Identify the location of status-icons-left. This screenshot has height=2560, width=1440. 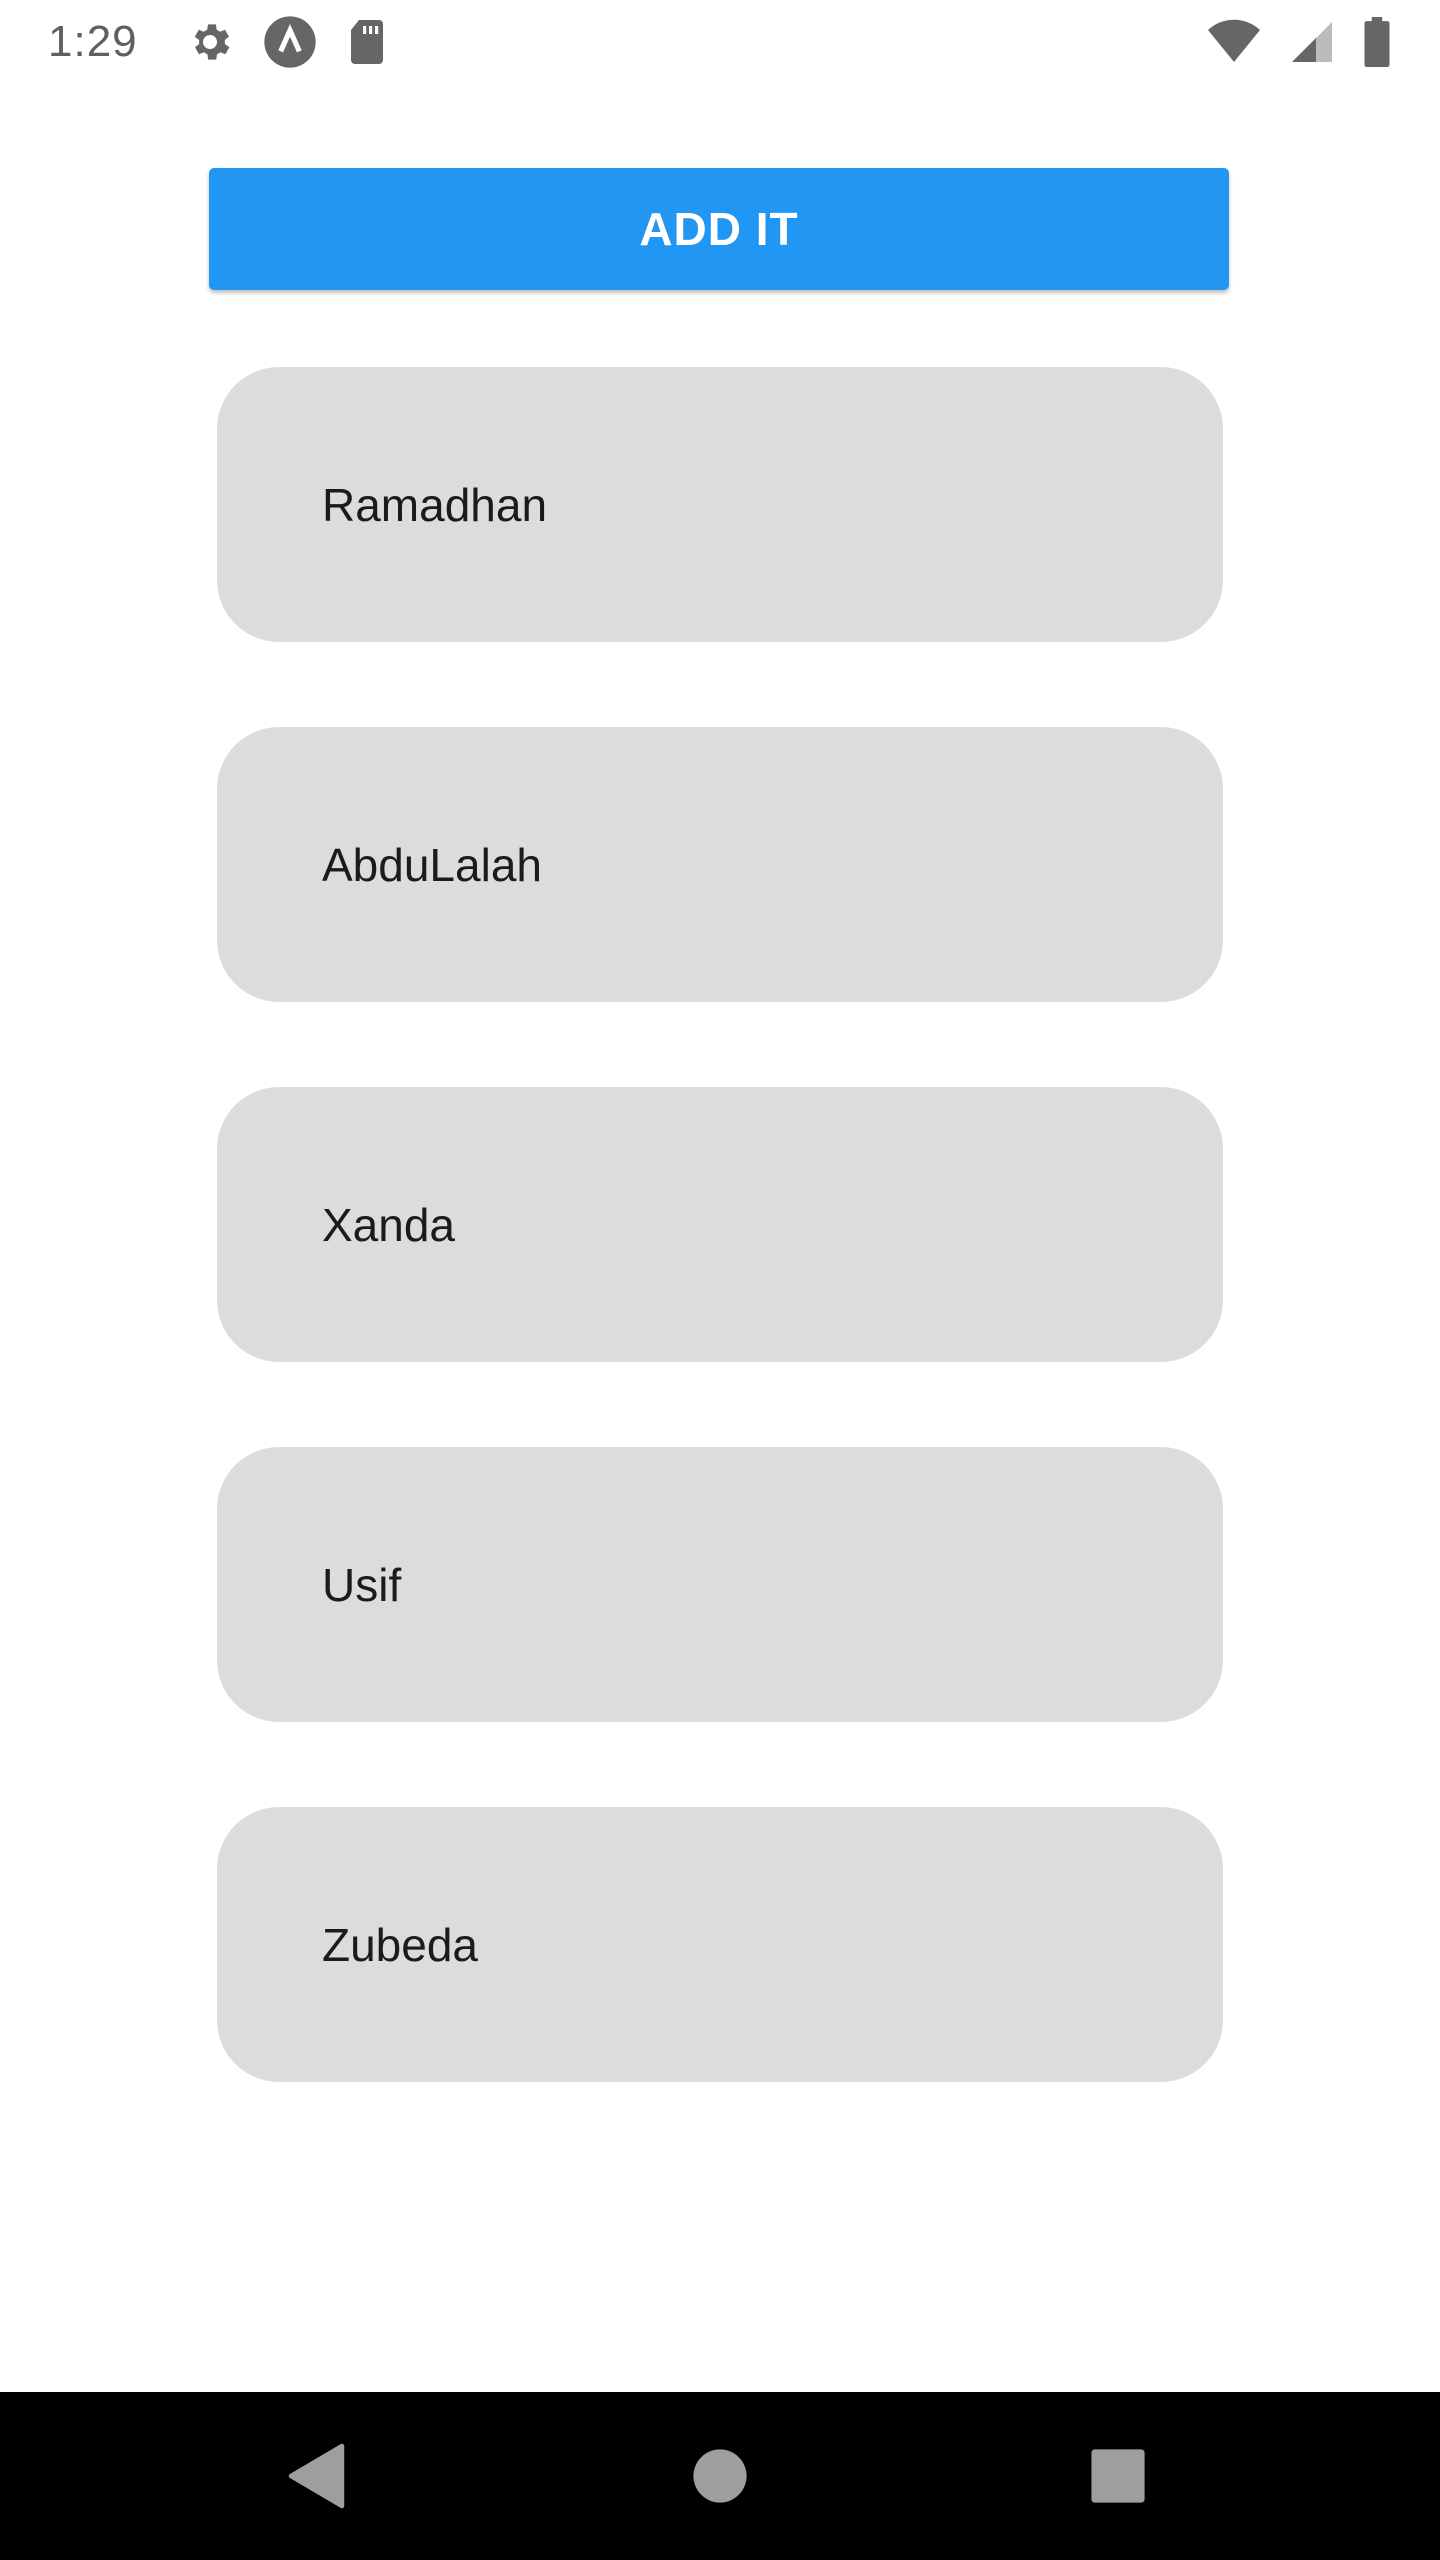
(287, 42).